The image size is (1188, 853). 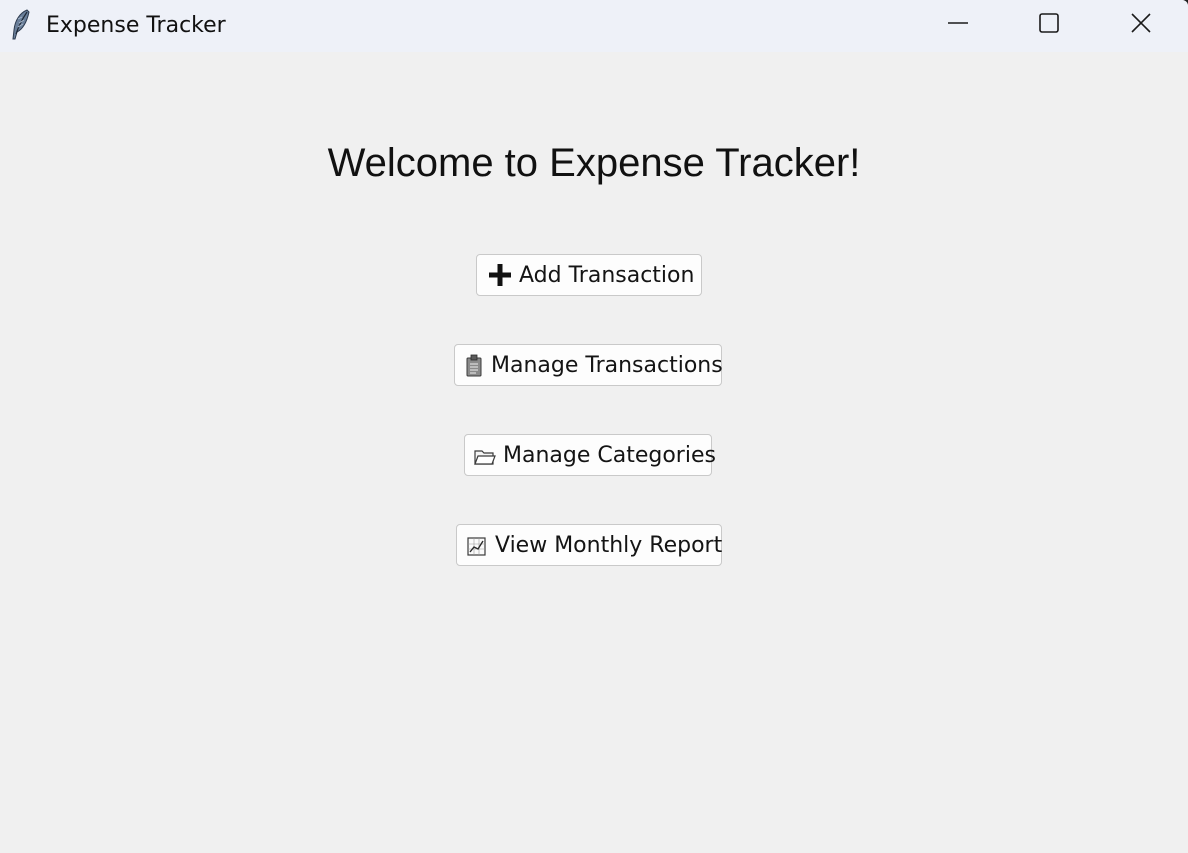 I want to click on manage-categories-button: Manage Categories, so click(x=590, y=455).